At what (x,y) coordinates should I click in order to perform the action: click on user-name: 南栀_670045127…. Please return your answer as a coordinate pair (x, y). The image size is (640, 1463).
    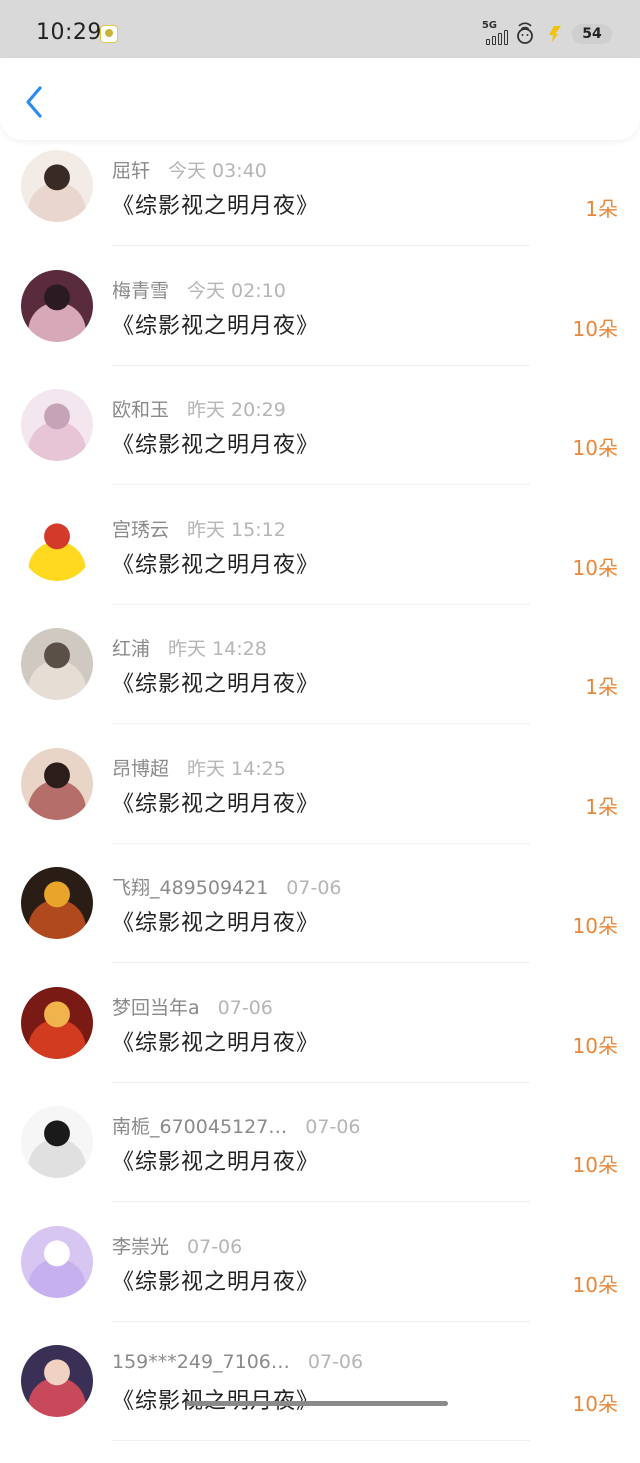
    Looking at the image, I should click on (199, 1127).